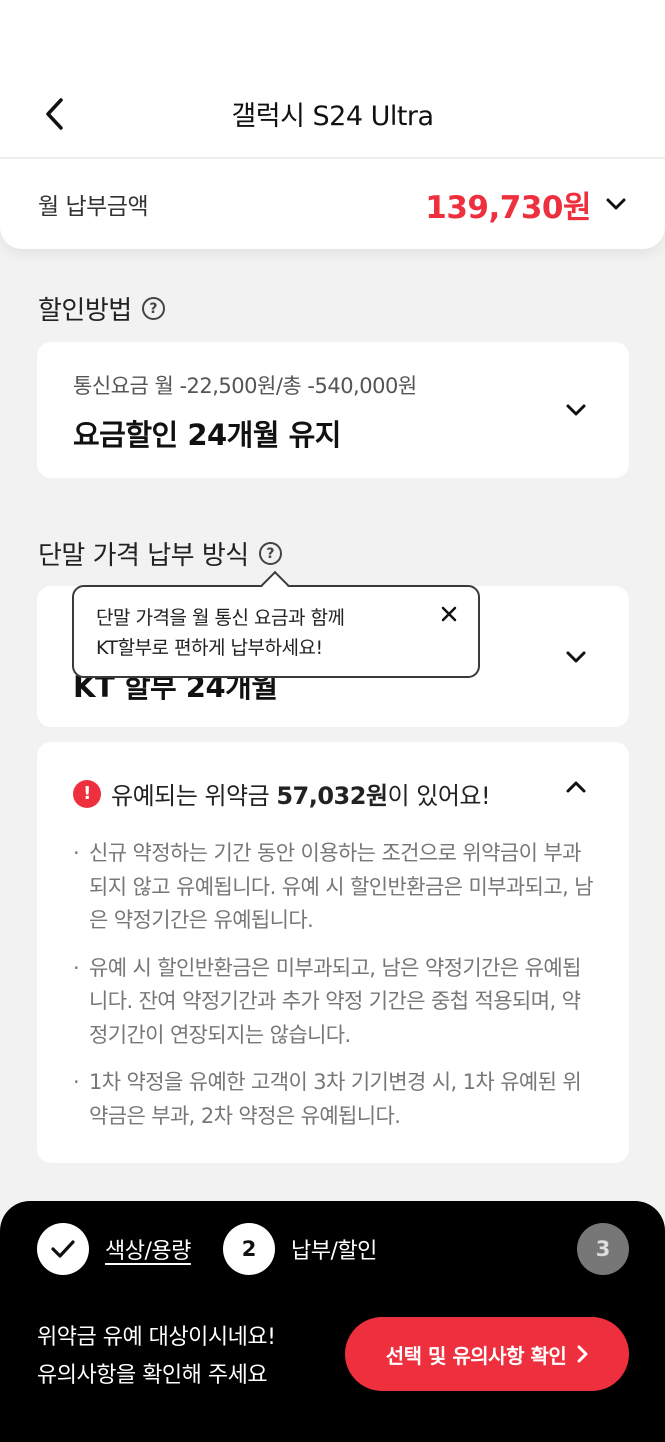 This screenshot has width=665, height=1442. I want to click on tooltip-arrow, so click(275, 585).